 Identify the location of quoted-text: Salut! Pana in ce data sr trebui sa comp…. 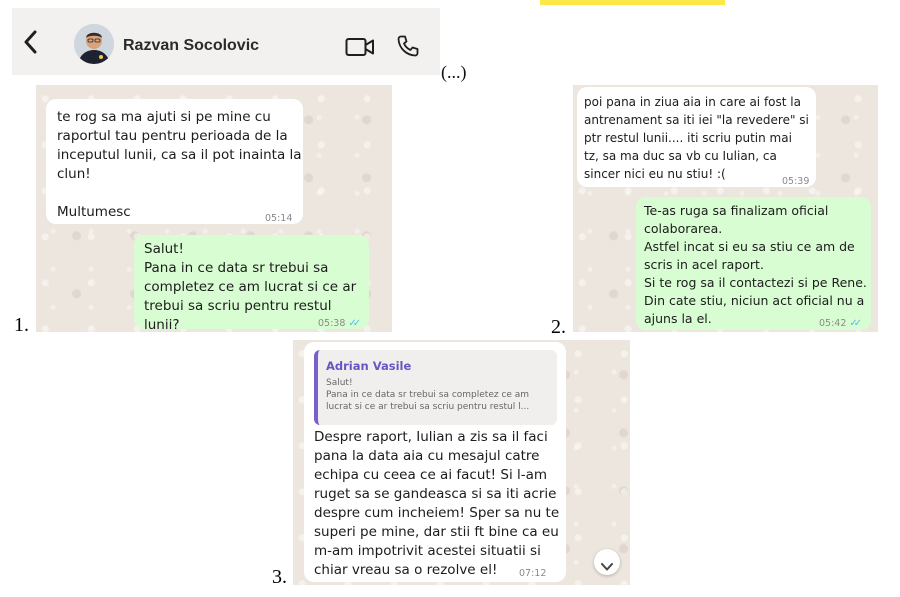
(428, 395).